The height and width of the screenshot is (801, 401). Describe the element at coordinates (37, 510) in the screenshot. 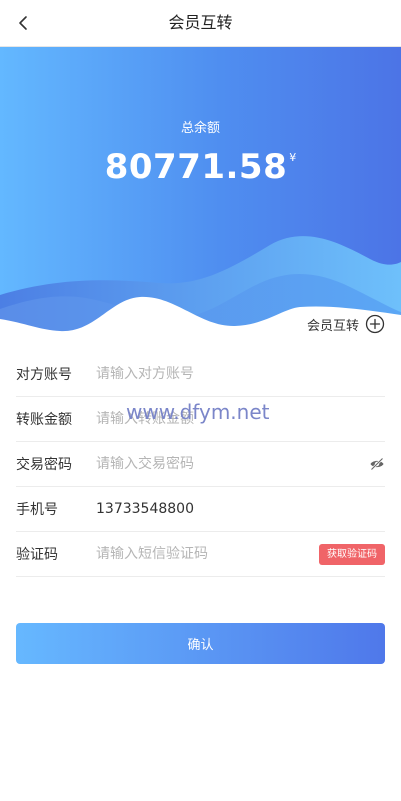

I see `phone-label: 手机号` at that location.